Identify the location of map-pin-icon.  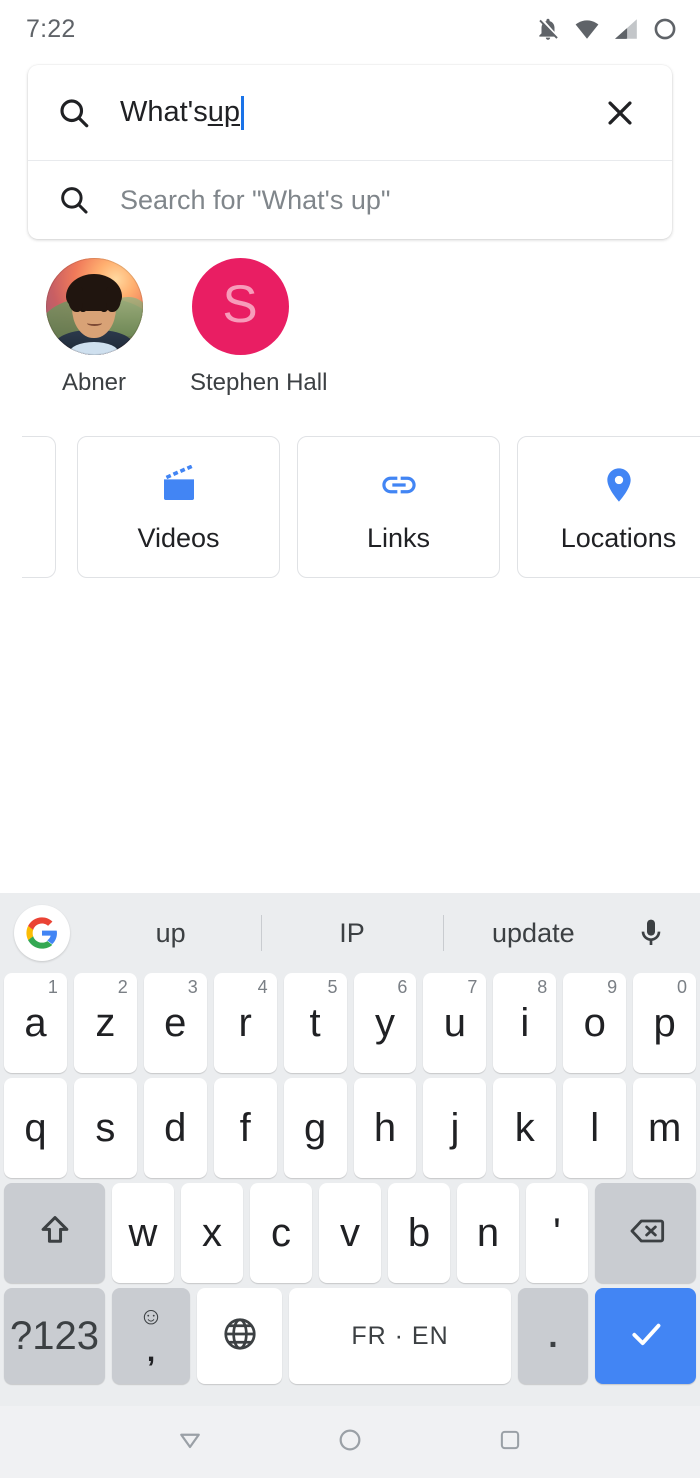
(619, 485).